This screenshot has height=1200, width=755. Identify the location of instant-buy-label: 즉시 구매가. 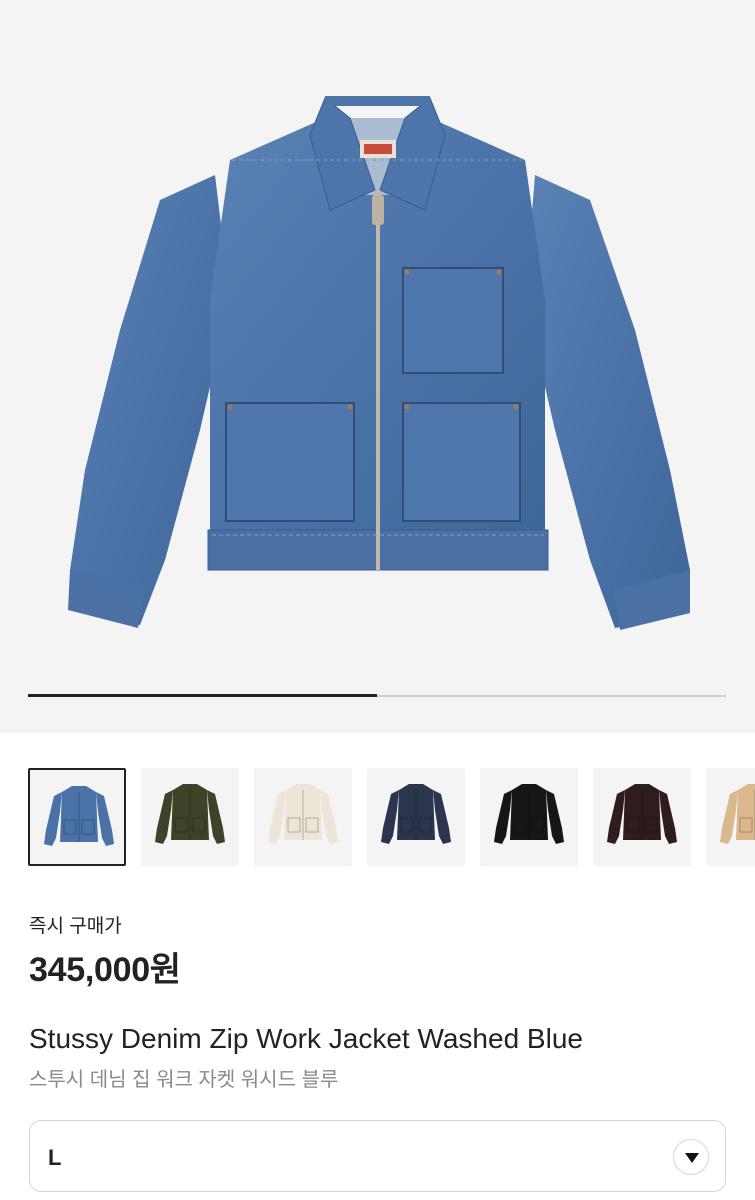
(75, 926).